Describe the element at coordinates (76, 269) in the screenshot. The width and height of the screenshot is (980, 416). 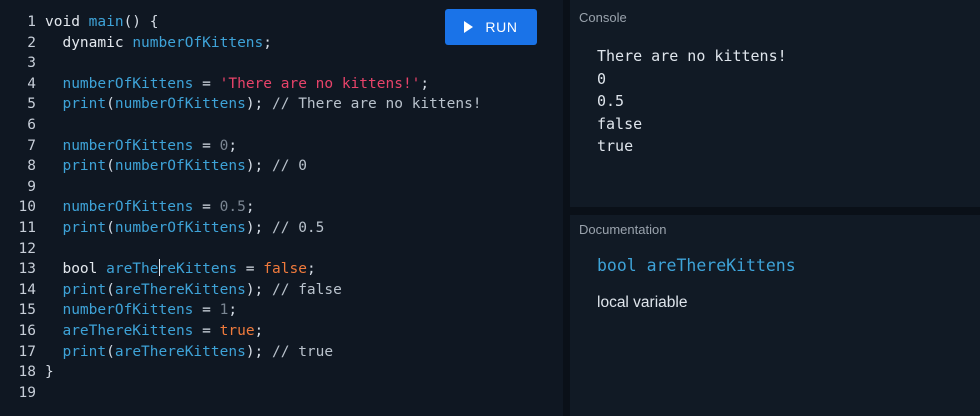
I see `code-token: bool` at that location.